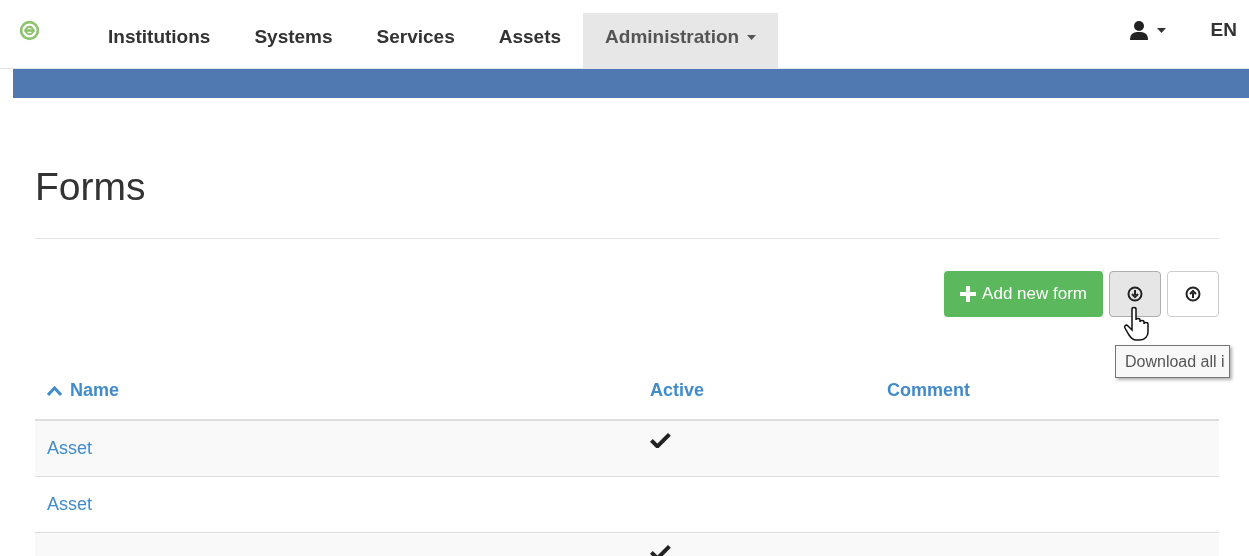 Image resolution: width=1249 pixels, height=556 pixels. Describe the element at coordinates (530, 41) in the screenshot. I see `nav-tab: Assets` at that location.